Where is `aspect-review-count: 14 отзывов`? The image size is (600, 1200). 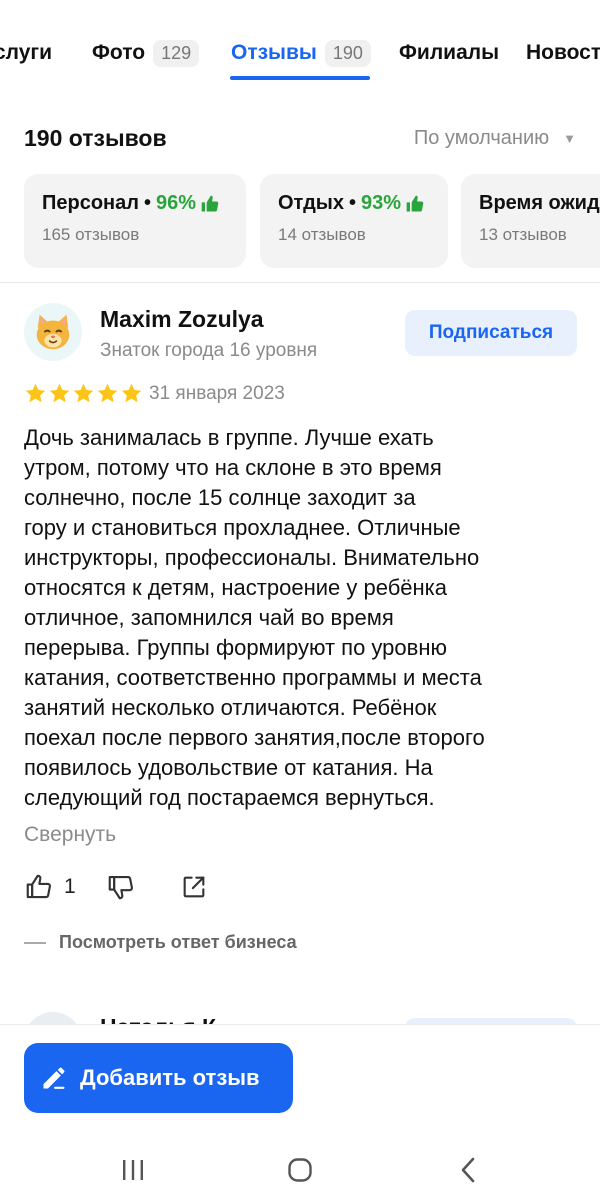
aspect-review-count: 14 отзывов is located at coordinates (322, 234).